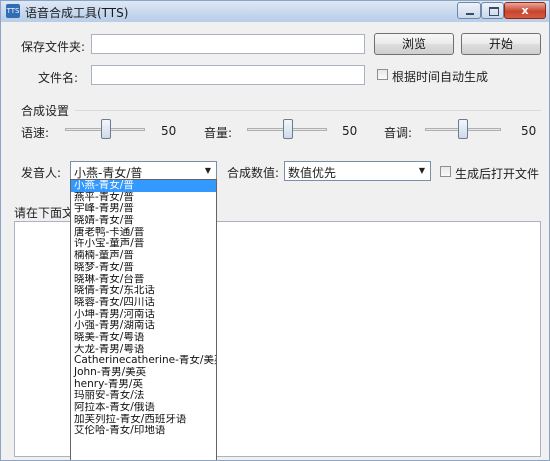 Image resolution: width=550 pixels, height=461 pixels. What do you see at coordinates (143, 420) in the screenshot?
I see `speaker-option: 加芙列拉-青女/西班牙语` at bounding box center [143, 420].